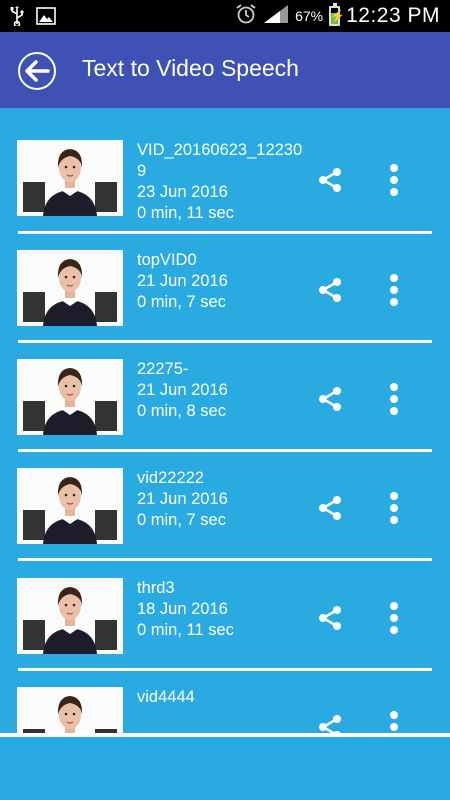 This screenshot has width=450, height=800. What do you see at coordinates (190, 68) in the screenshot?
I see `page-title: Text to Video Speech` at bounding box center [190, 68].